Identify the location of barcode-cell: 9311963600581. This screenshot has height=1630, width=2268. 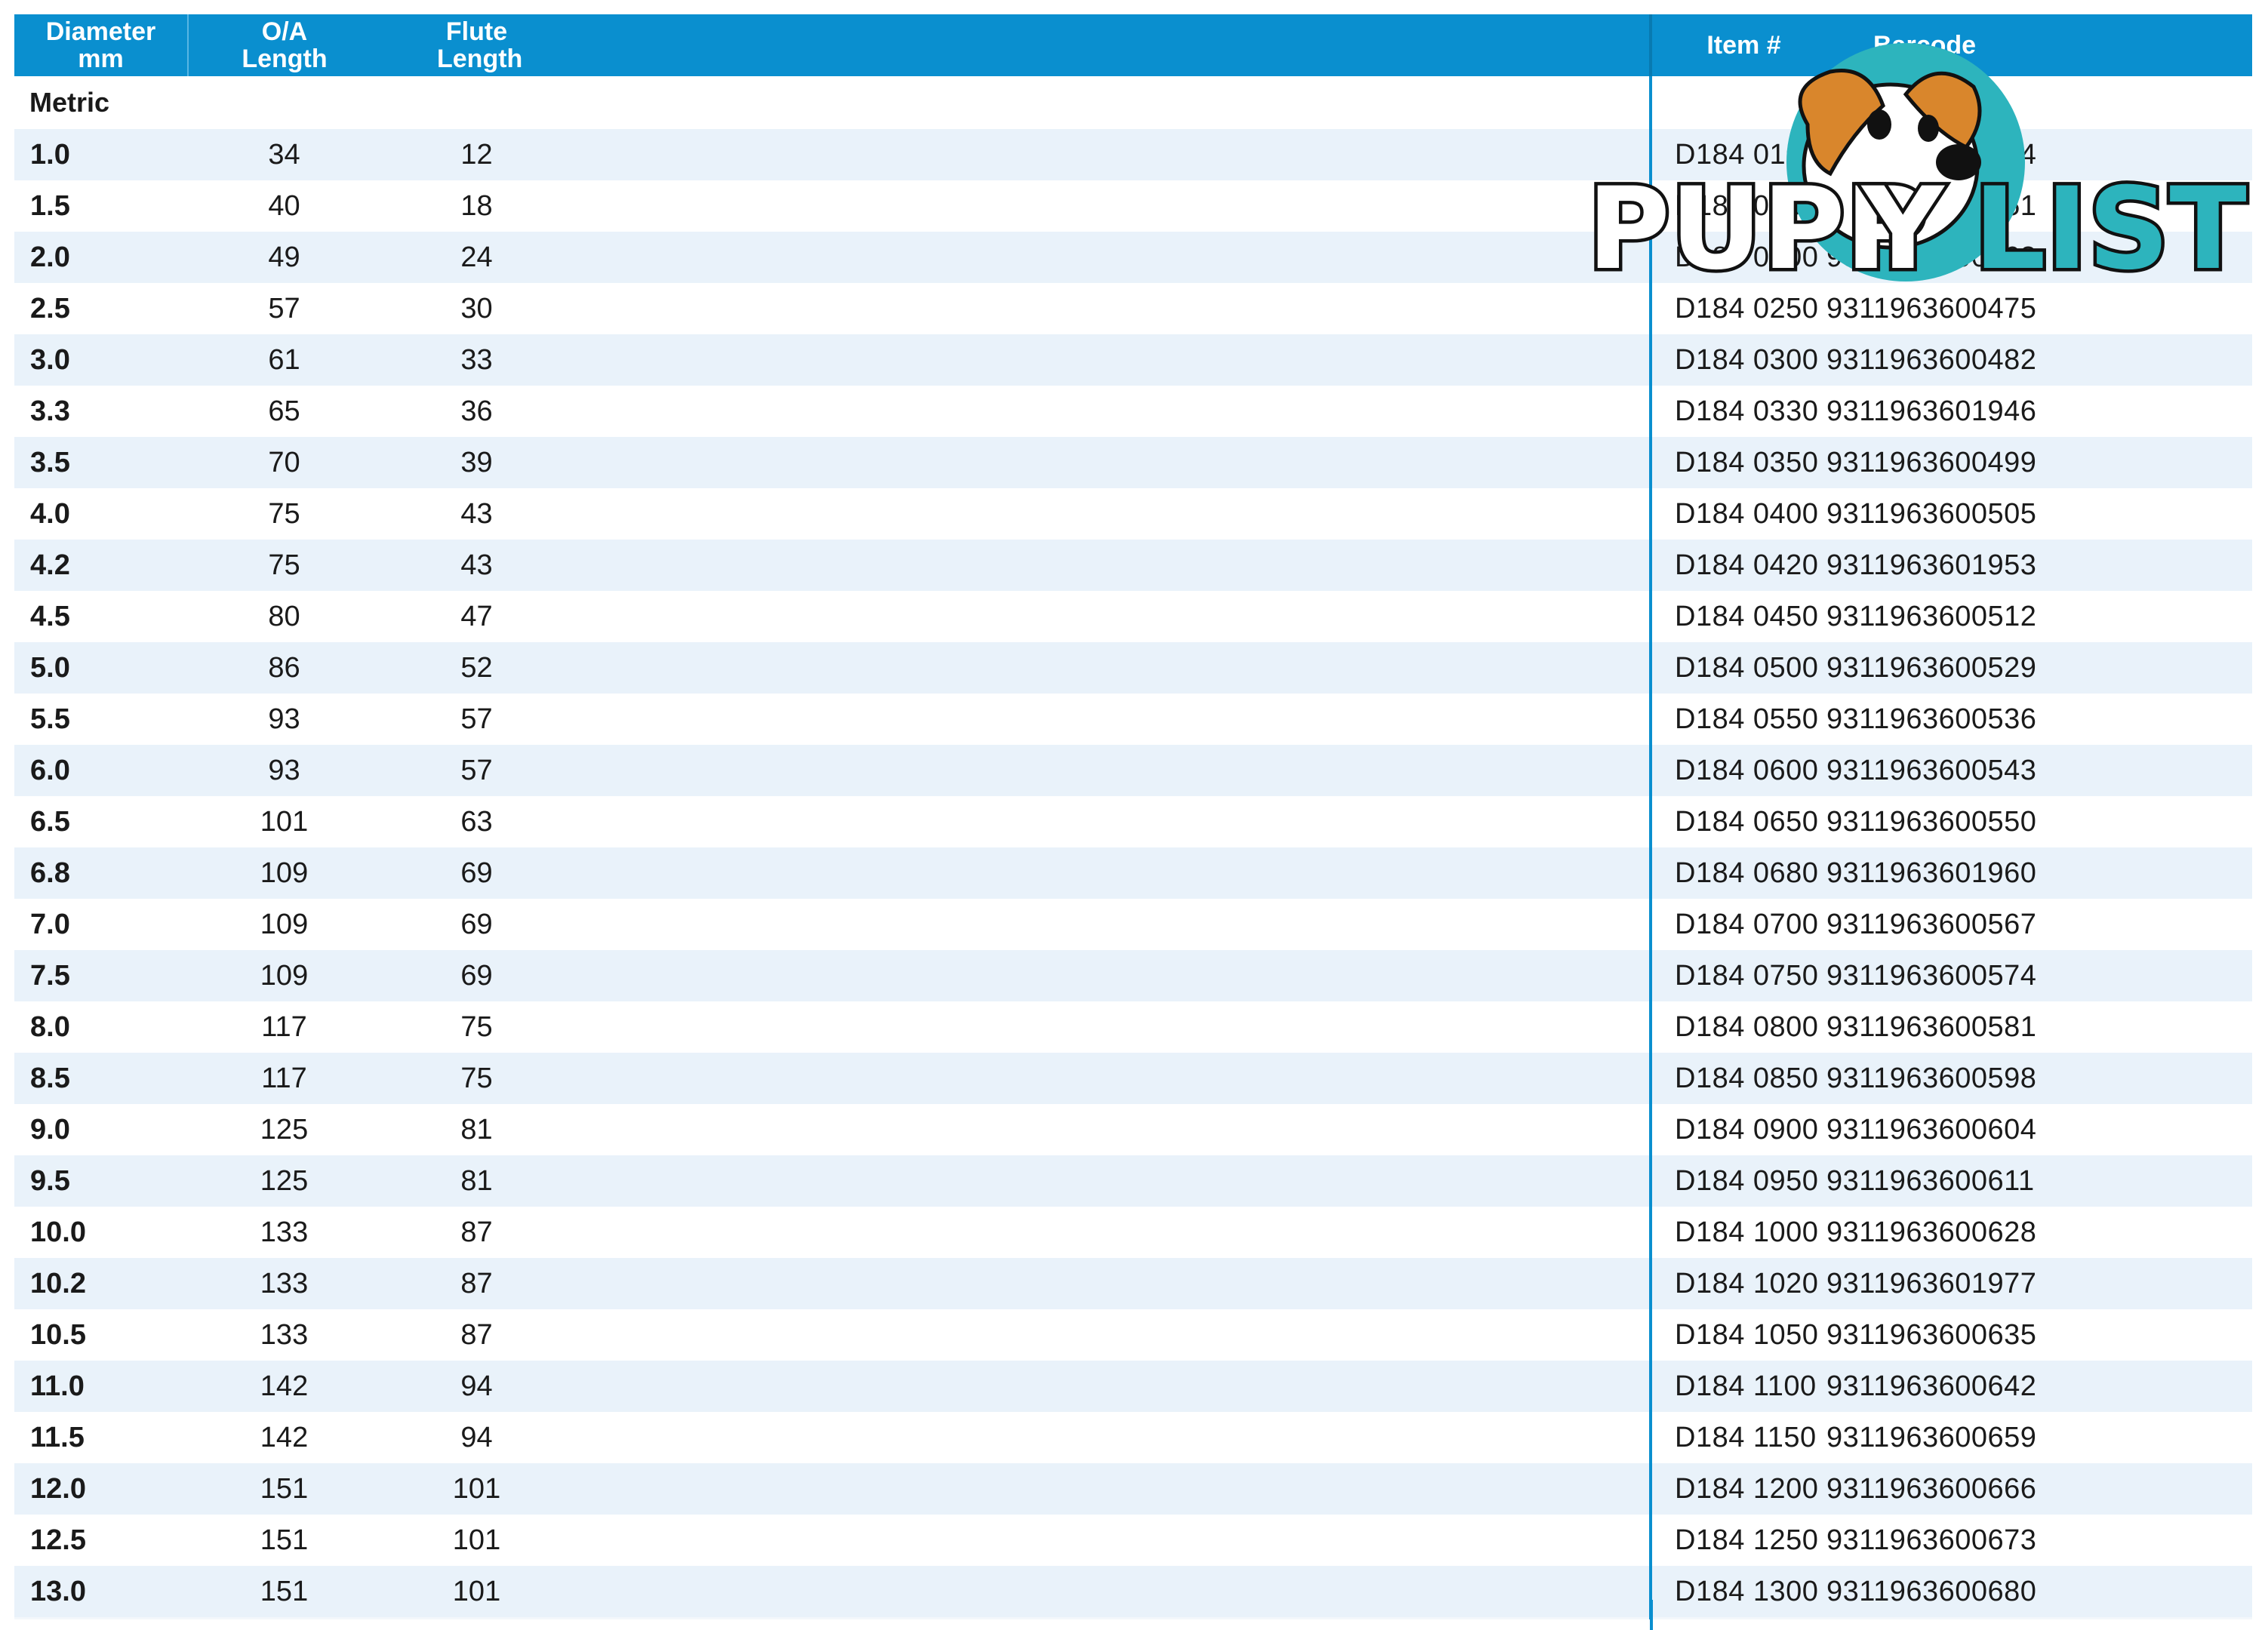
(2036, 1027).